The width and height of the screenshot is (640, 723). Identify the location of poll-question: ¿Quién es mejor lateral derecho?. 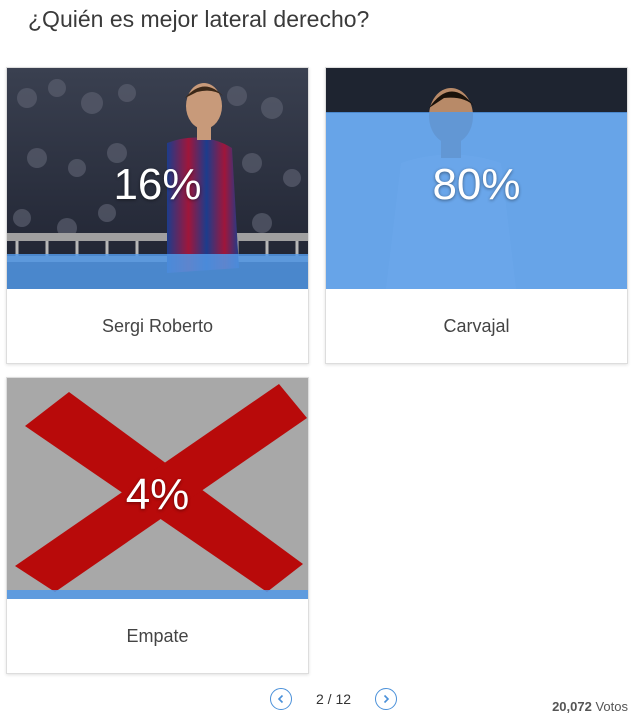
(199, 19).